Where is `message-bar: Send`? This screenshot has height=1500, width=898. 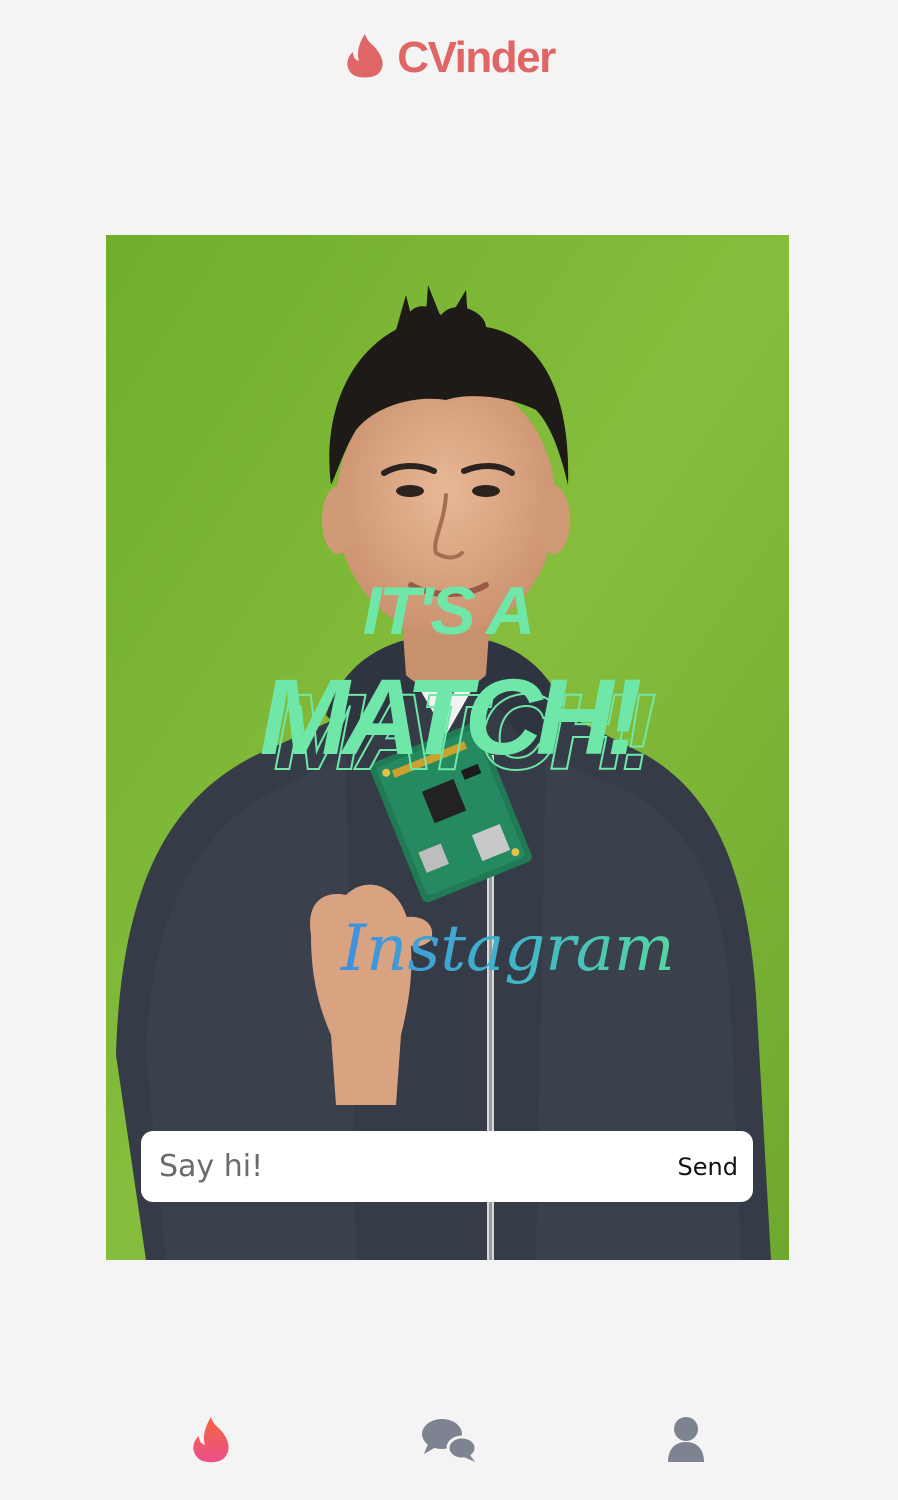
message-bar: Send is located at coordinates (447, 1166).